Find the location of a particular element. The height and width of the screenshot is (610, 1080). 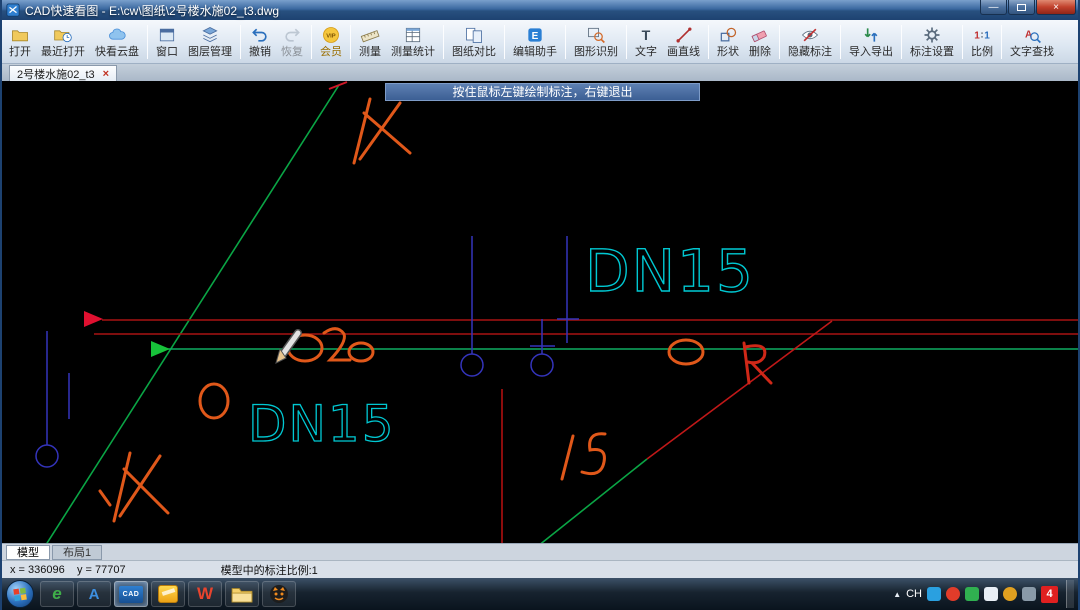

toolbar-draw-line: 画直线 is located at coordinates (683, 42).